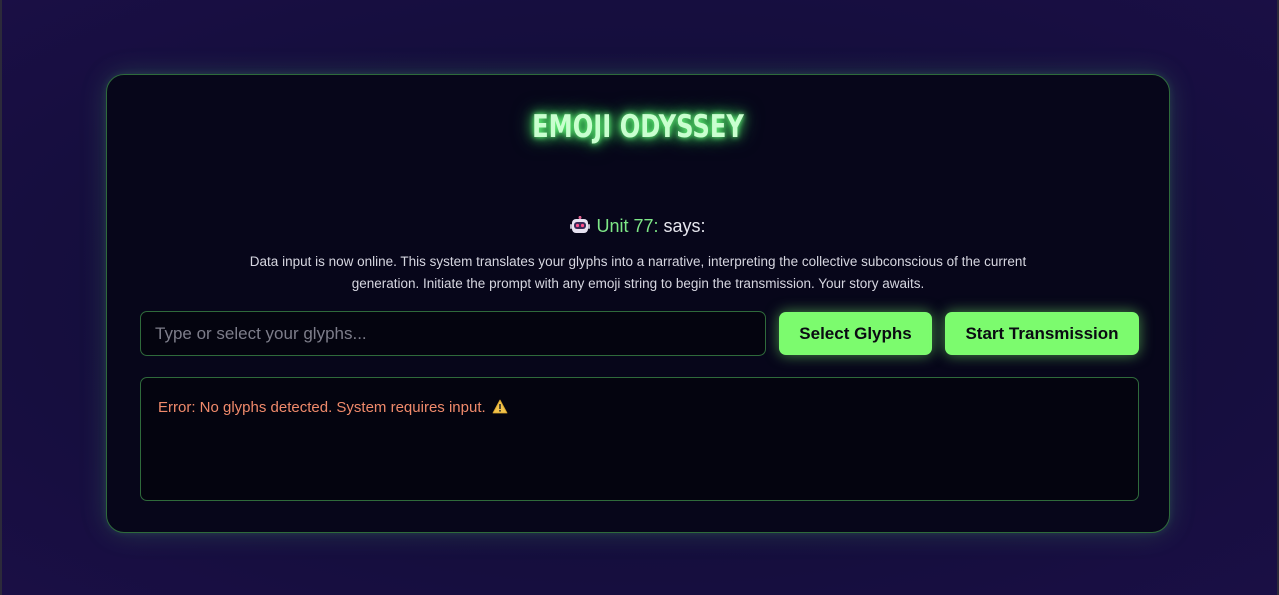  I want to click on robot-icon, so click(580, 225).